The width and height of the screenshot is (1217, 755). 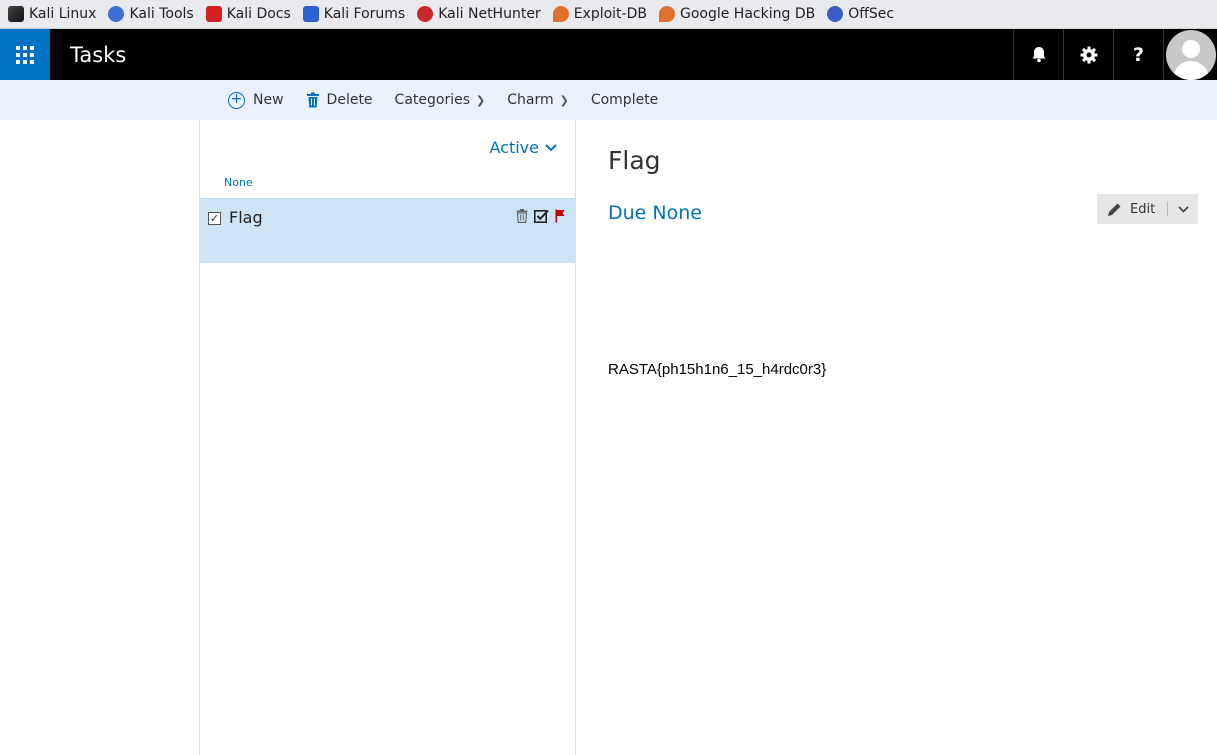 I want to click on new-button: + New, so click(x=256, y=100).